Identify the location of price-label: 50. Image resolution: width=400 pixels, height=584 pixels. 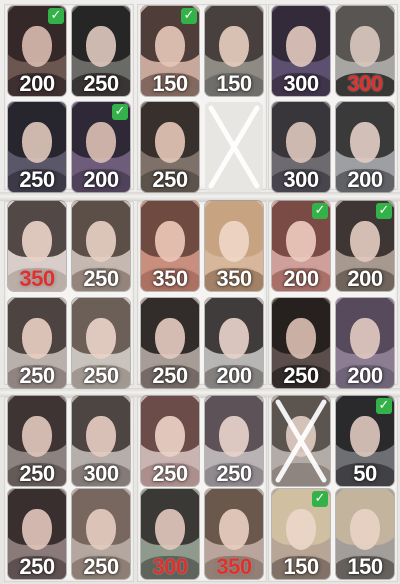
(365, 473).